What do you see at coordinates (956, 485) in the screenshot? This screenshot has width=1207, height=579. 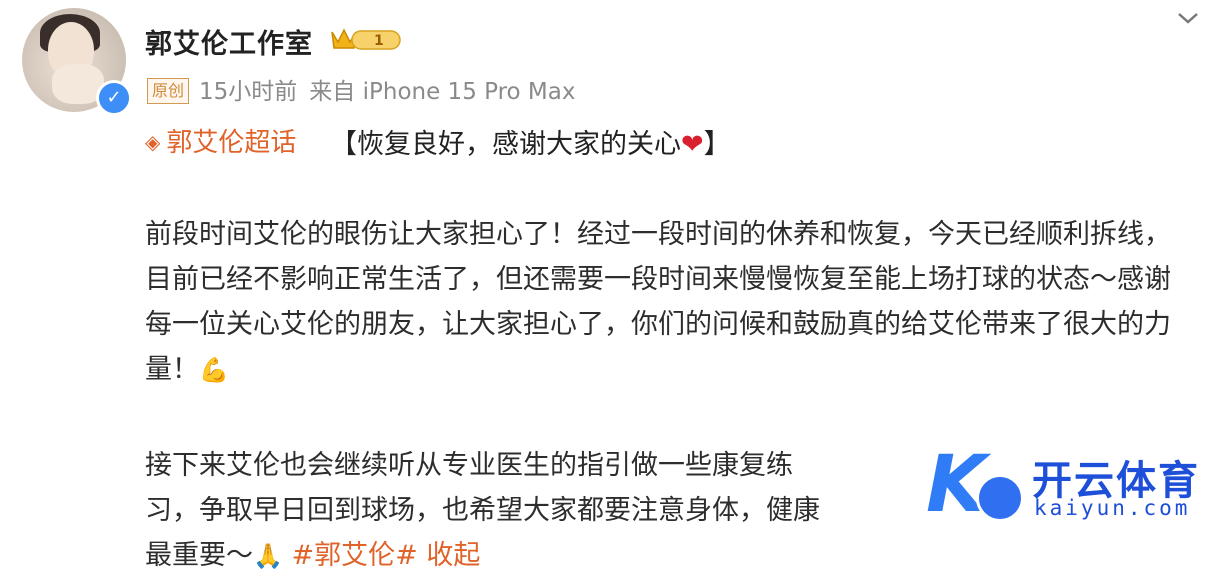 I see `watermark-k-icon: K` at bounding box center [956, 485].